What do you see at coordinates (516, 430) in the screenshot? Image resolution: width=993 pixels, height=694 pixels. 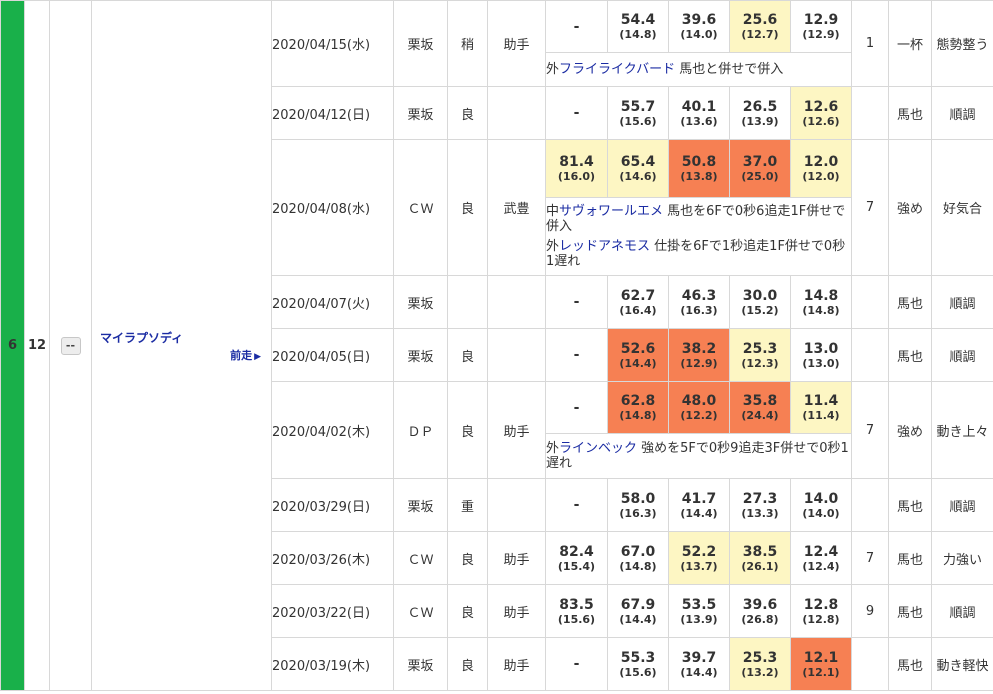 I see `rider: 助手` at bounding box center [516, 430].